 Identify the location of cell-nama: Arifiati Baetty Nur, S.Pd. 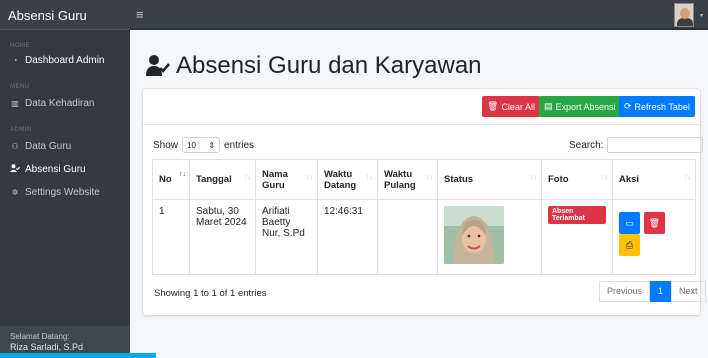
(286, 237).